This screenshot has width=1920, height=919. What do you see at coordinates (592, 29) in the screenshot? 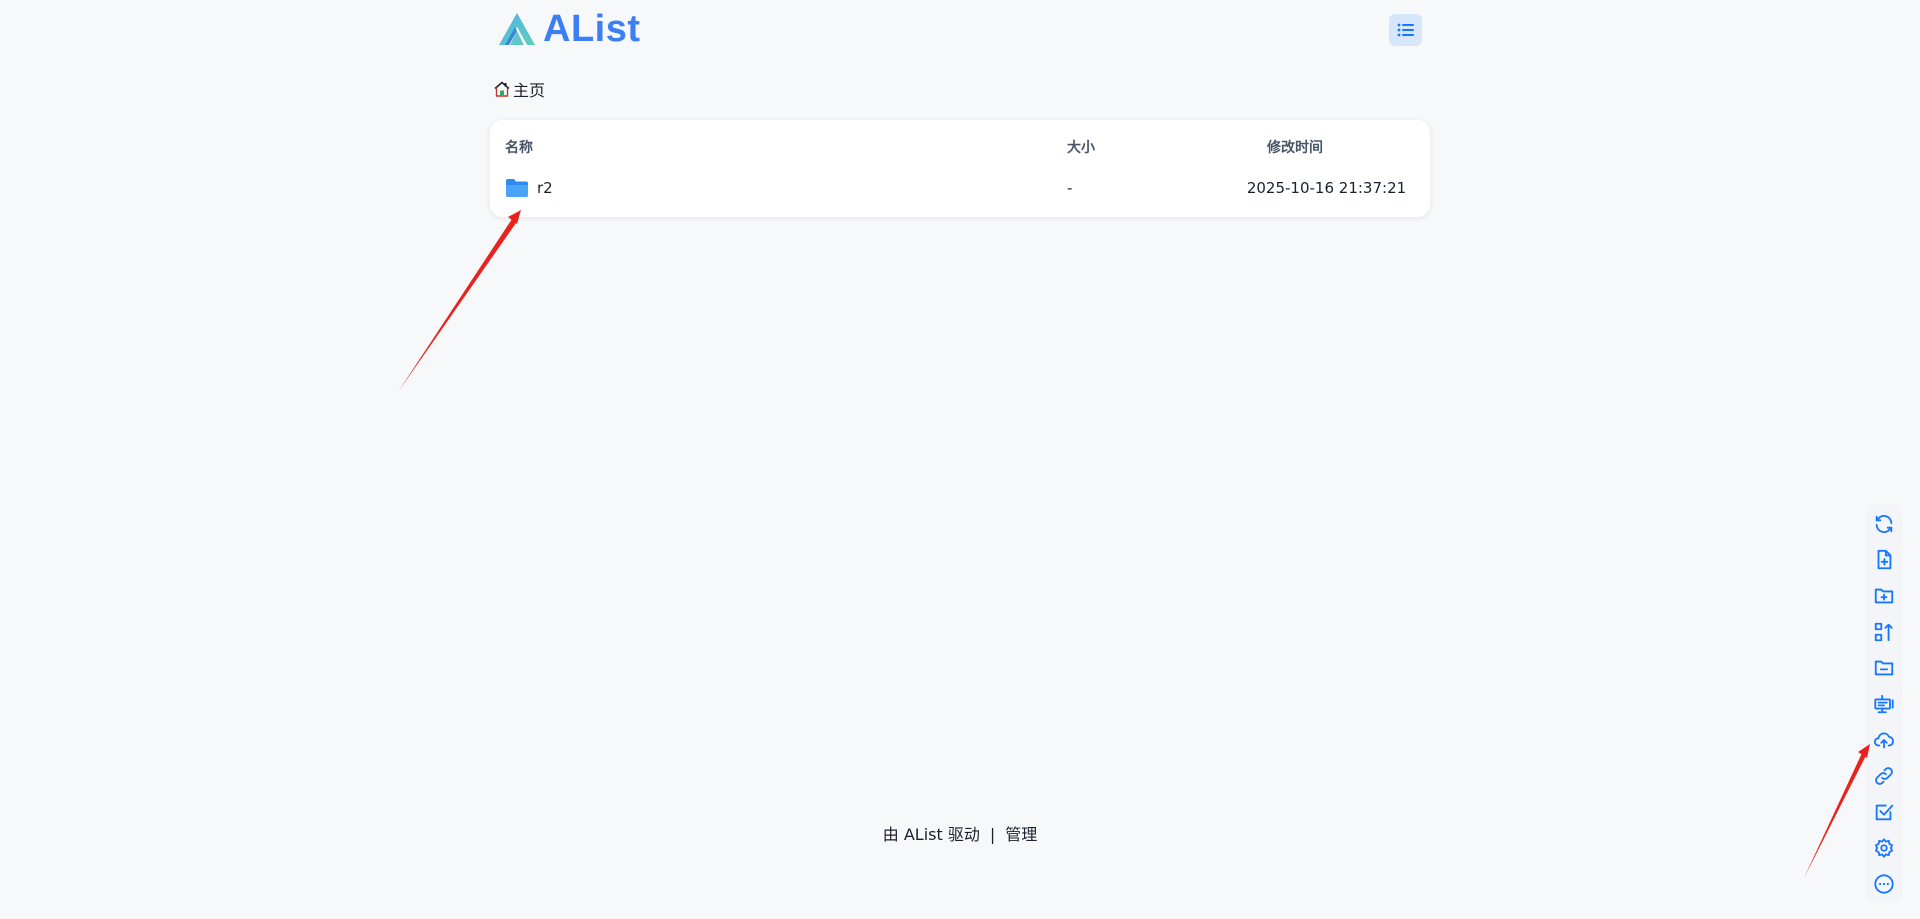
I see `brand-name: AList` at bounding box center [592, 29].